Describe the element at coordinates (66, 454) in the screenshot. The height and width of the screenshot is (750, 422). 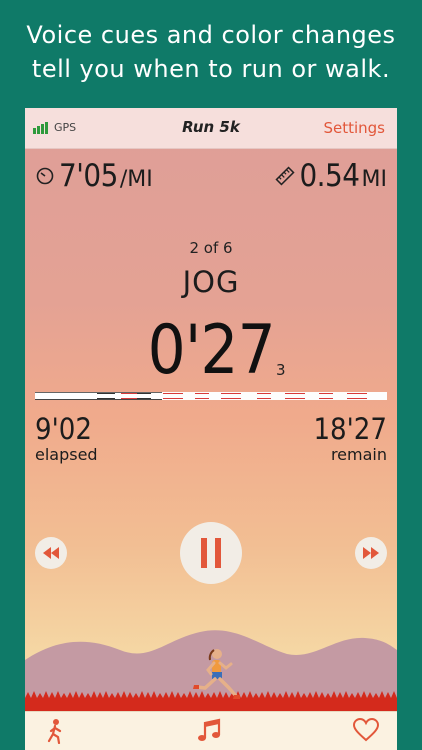
I see `elapsed-label: elapsed` at that location.